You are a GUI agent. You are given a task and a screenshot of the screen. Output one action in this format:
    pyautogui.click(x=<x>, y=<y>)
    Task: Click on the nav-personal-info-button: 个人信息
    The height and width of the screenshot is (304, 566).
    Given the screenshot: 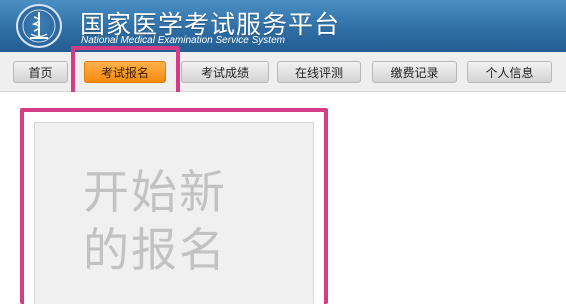 What is the action you would take?
    pyautogui.click(x=509, y=72)
    